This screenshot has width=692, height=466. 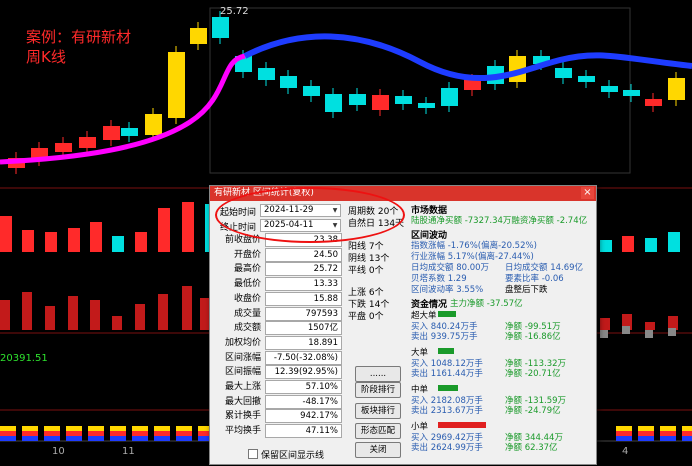 What do you see at coordinates (234, 11) in the screenshot?
I see `high-price-label: 25.72` at bounding box center [234, 11].